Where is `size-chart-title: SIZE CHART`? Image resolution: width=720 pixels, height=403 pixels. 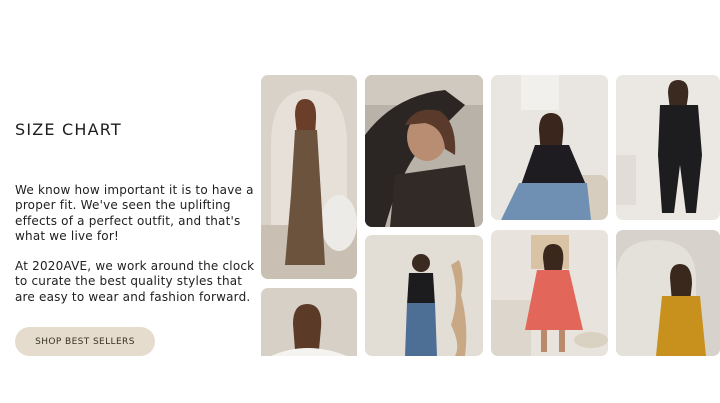 size-chart-title: SIZE CHART is located at coordinates (68, 129).